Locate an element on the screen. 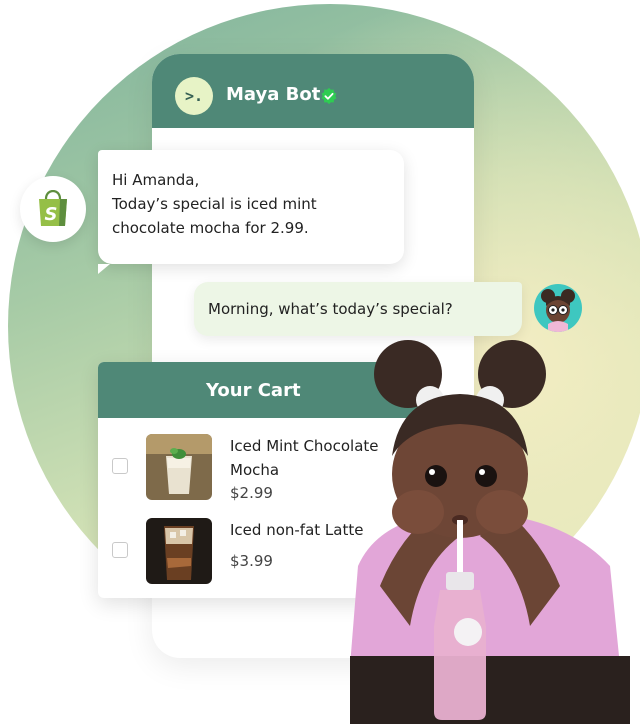  bot-name: Maya Bot is located at coordinates (273, 94).